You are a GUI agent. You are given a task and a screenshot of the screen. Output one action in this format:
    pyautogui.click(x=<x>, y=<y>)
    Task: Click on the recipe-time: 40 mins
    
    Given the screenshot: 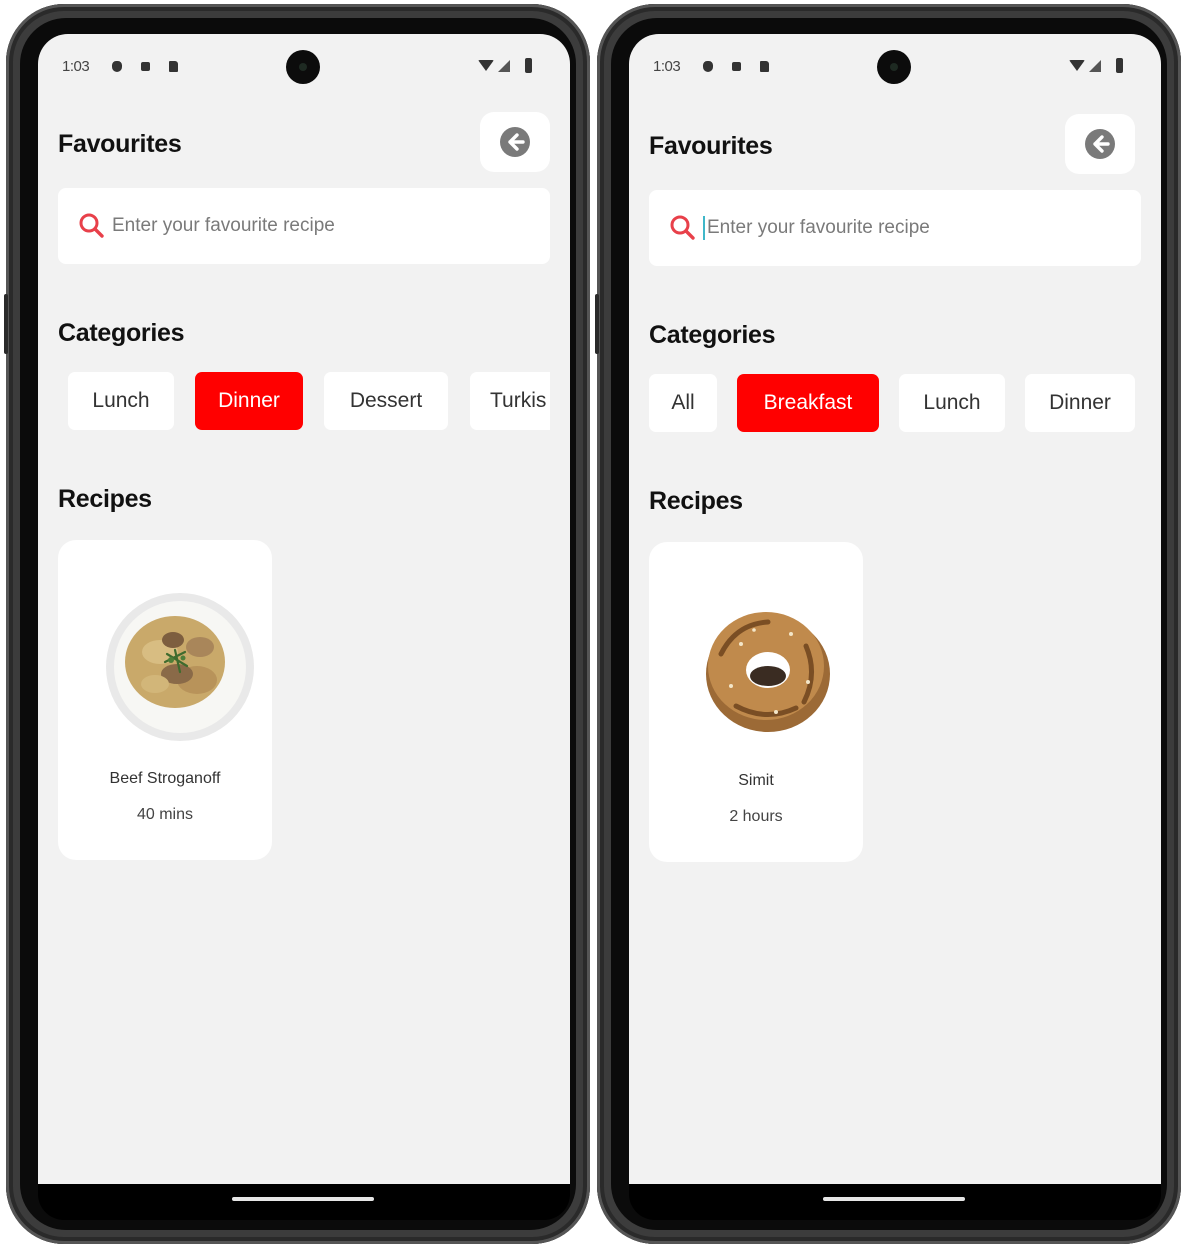 What is the action you would take?
    pyautogui.click(x=165, y=814)
    